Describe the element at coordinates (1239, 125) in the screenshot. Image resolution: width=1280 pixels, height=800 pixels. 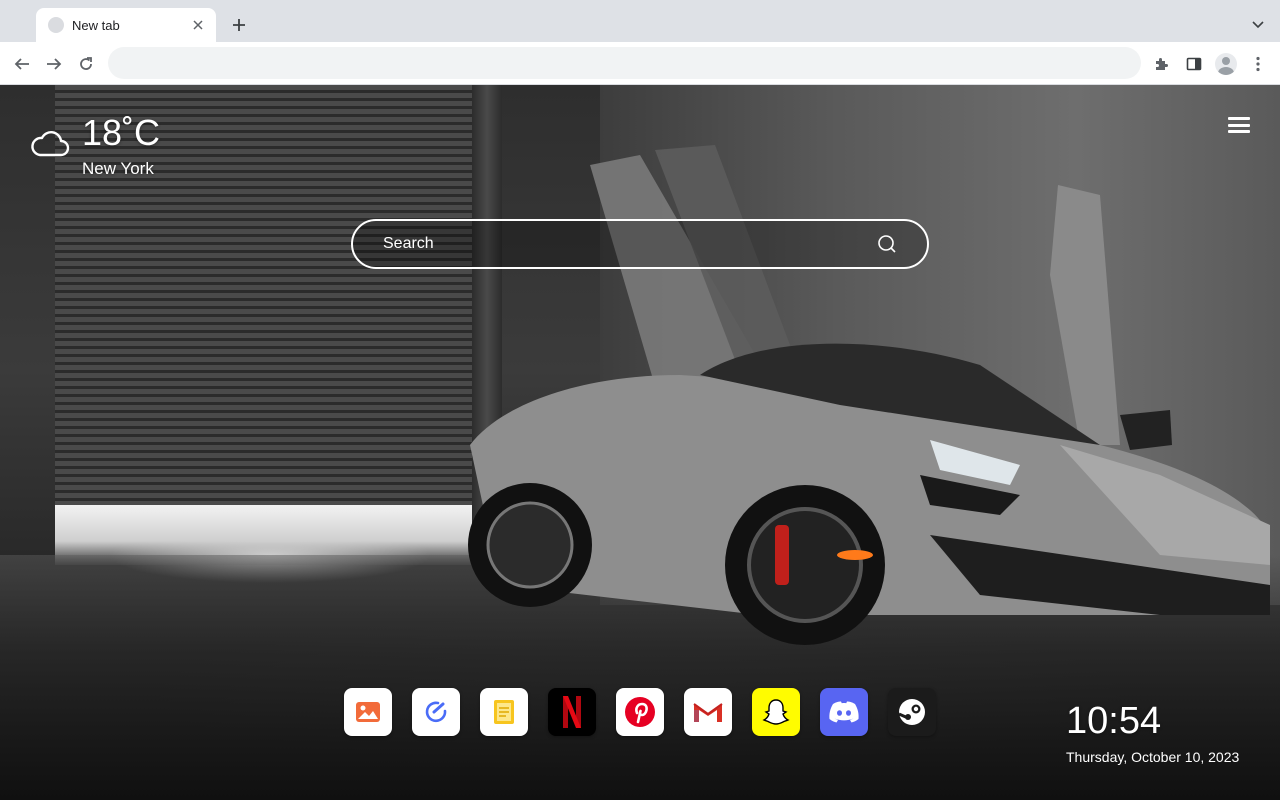
I see `hamburger-menu-icon` at that location.